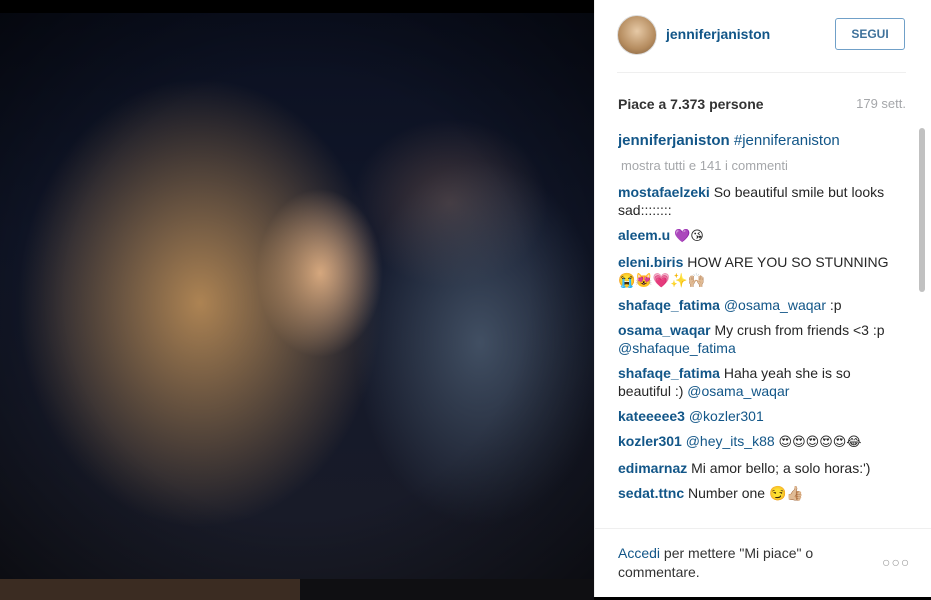 The width and height of the screenshot is (931, 600). Describe the element at coordinates (746, 493) in the screenshot. I see `comment-text: Number one 😏👍🏼` at that location.